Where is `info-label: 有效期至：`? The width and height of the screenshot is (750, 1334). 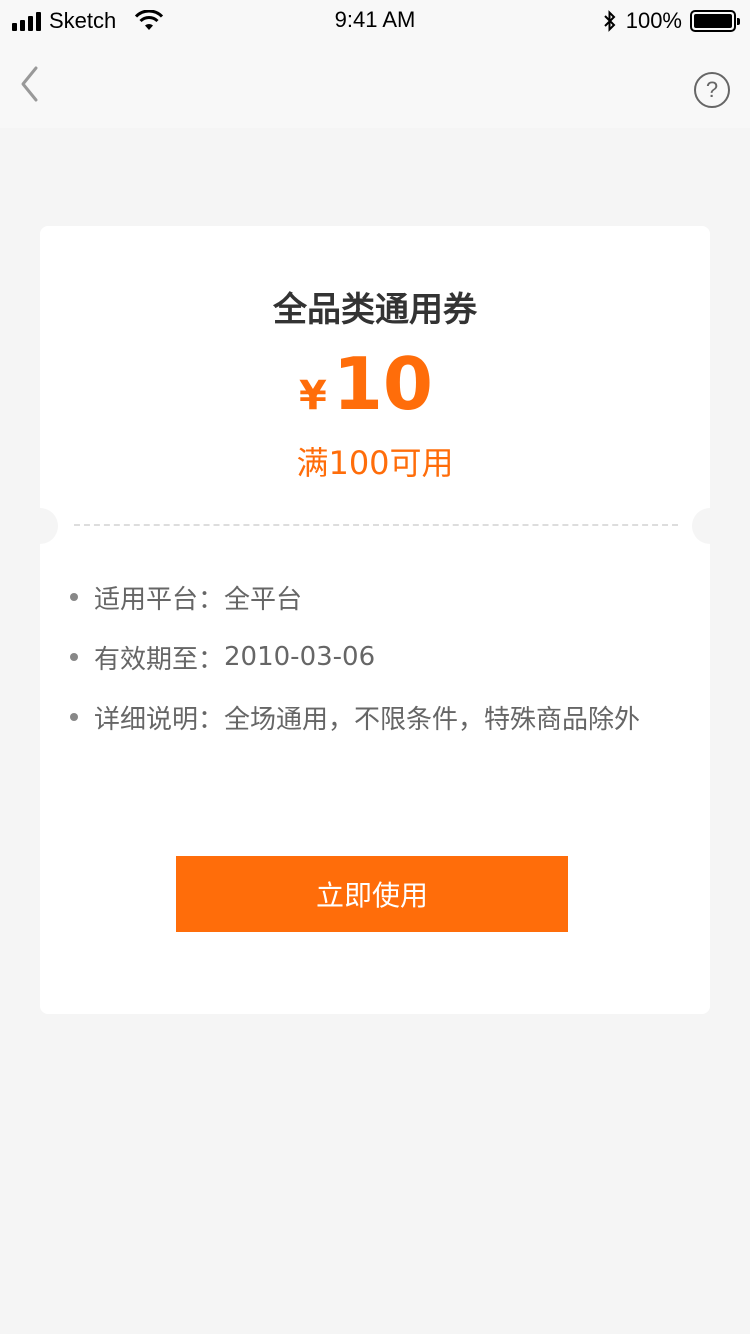 info-label: 有效期至： is located at coordinates (159, 659).